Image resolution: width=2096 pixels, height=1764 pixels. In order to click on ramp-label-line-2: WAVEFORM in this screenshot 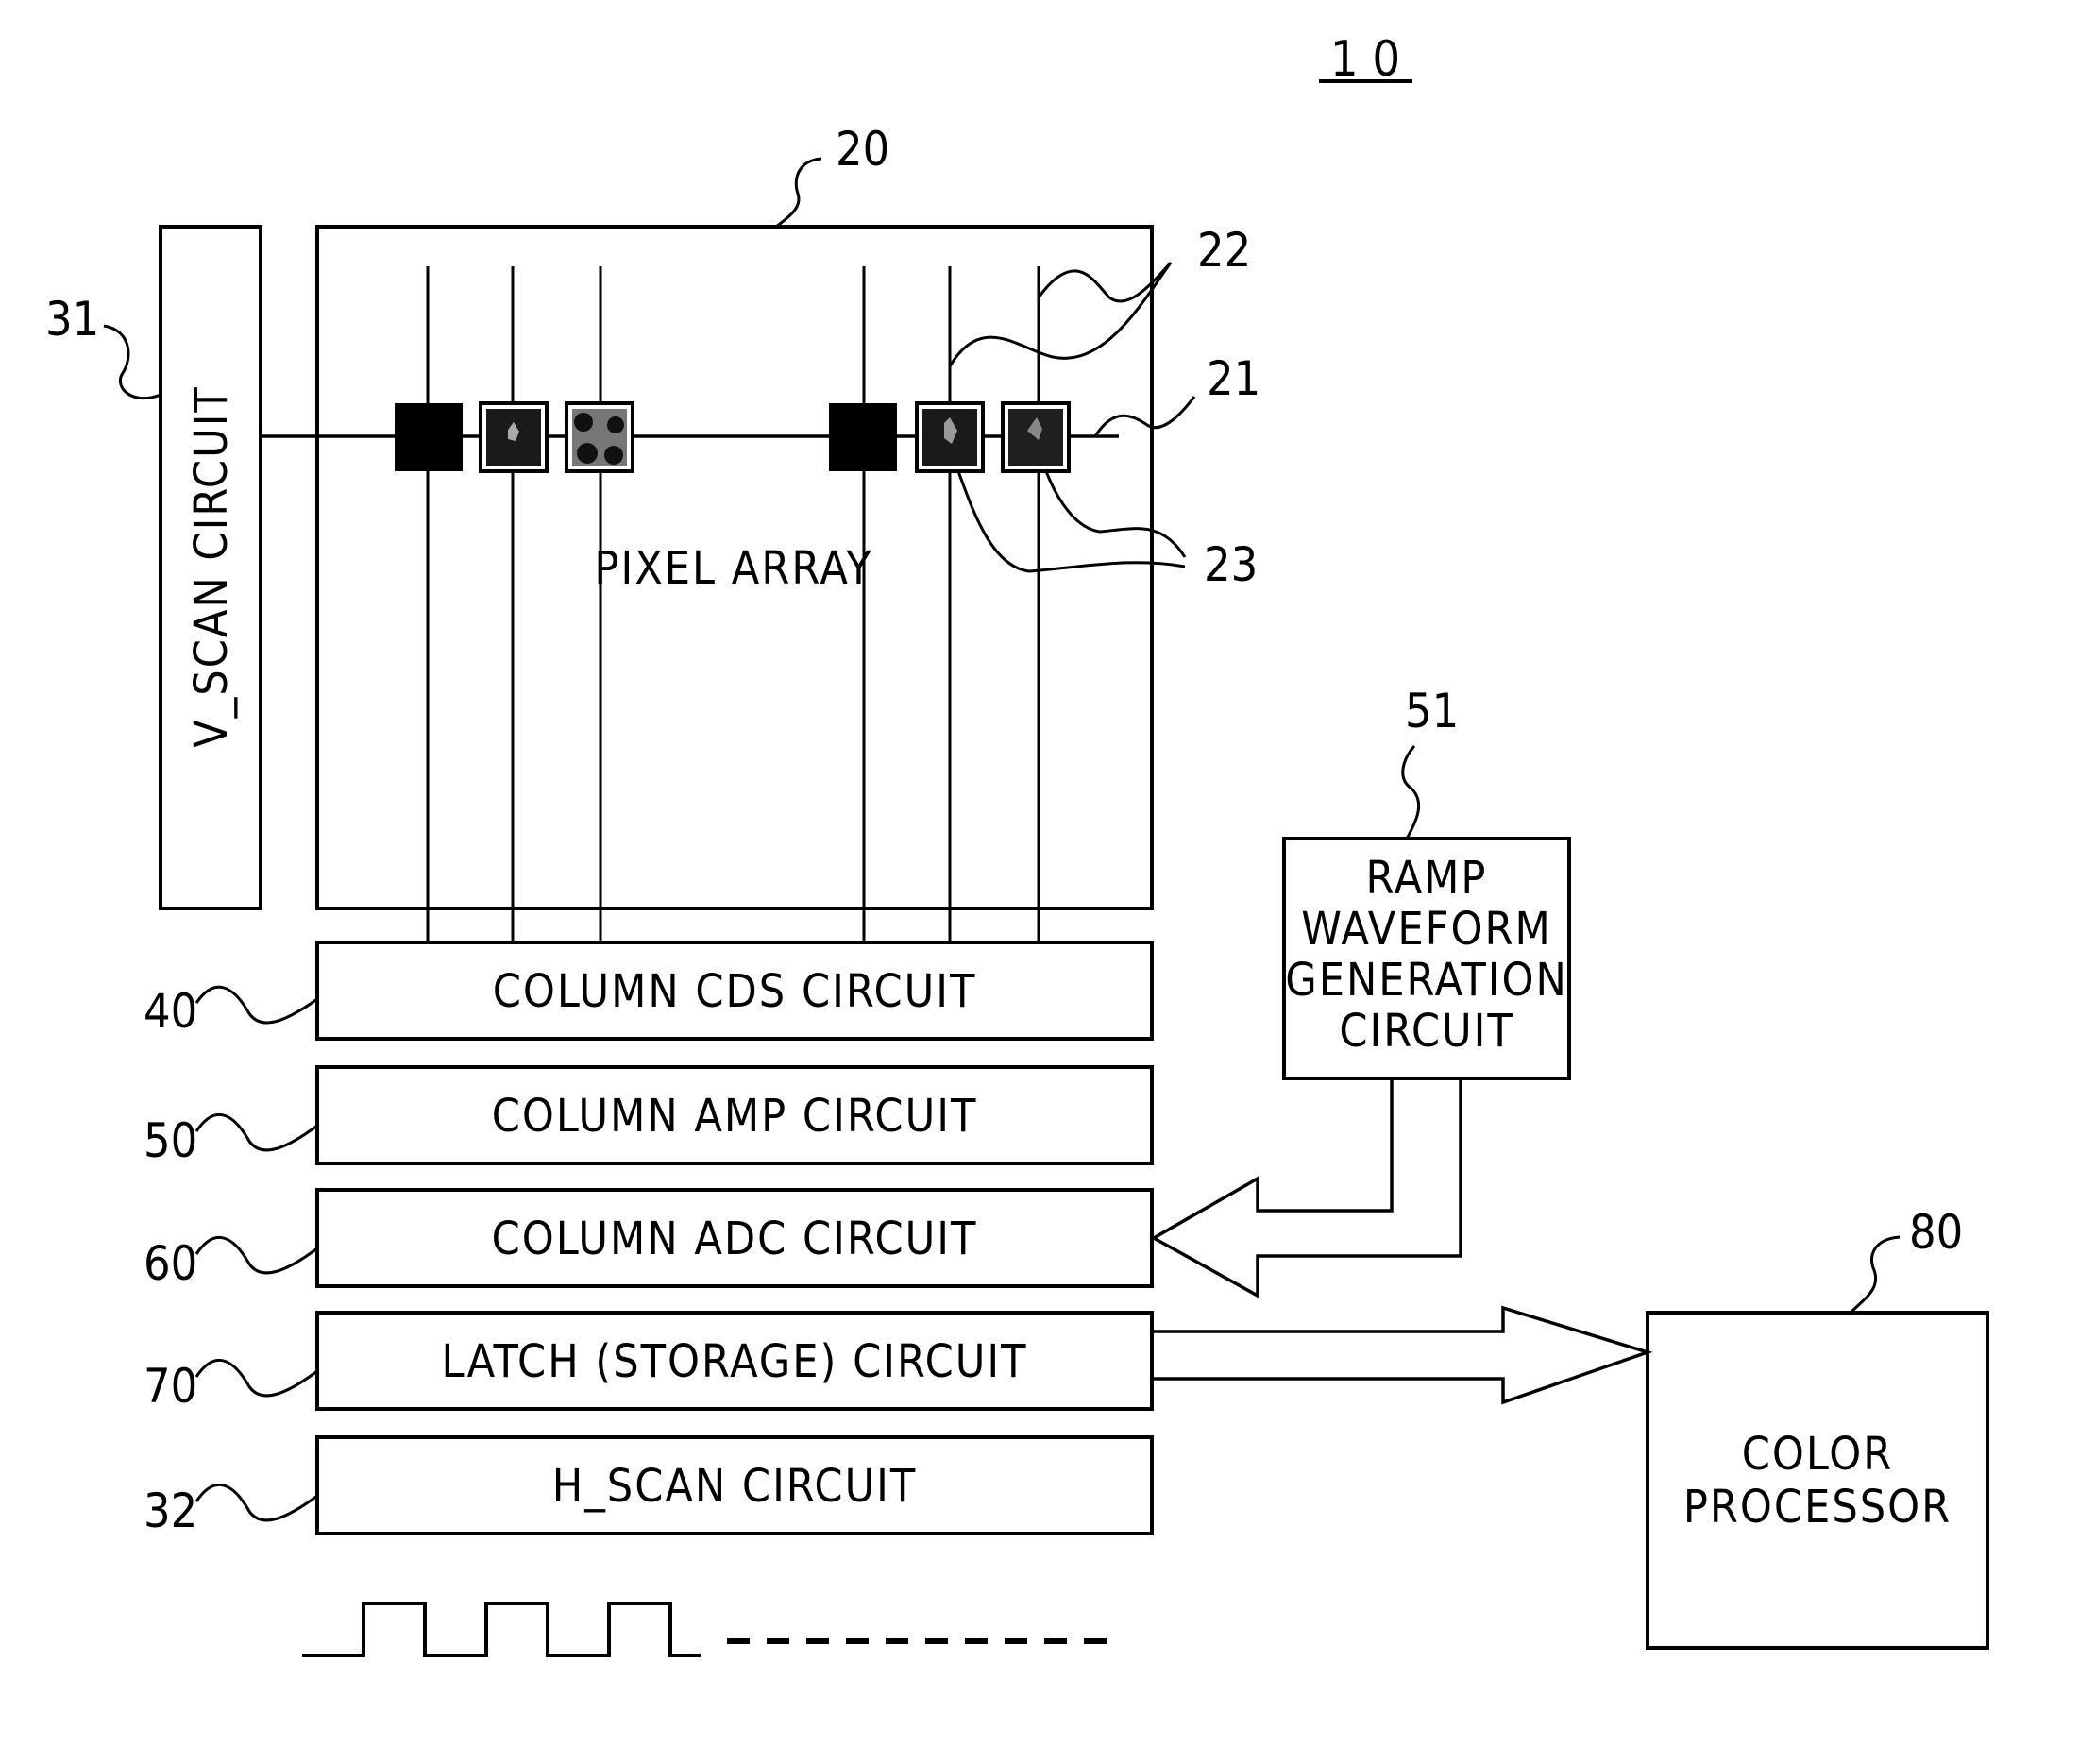, I will do `click(1426, 929)`.